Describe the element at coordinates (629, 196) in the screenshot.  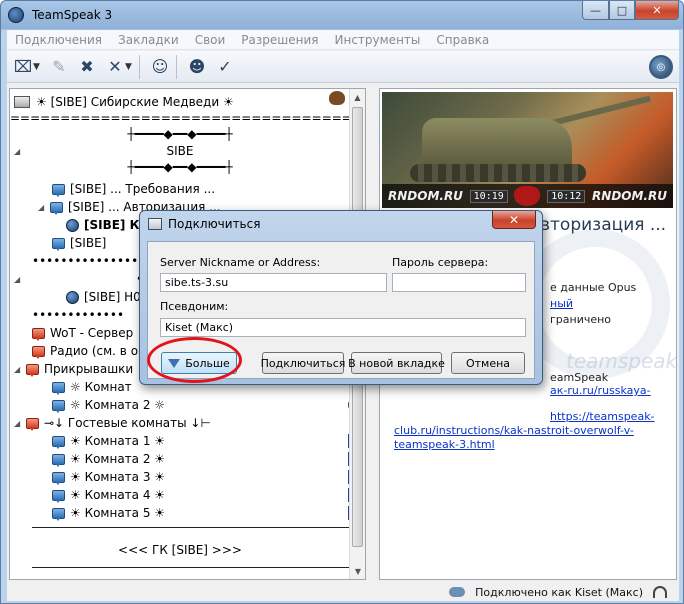
I see `banner-logo-right: RNDOM.RU` at that location.